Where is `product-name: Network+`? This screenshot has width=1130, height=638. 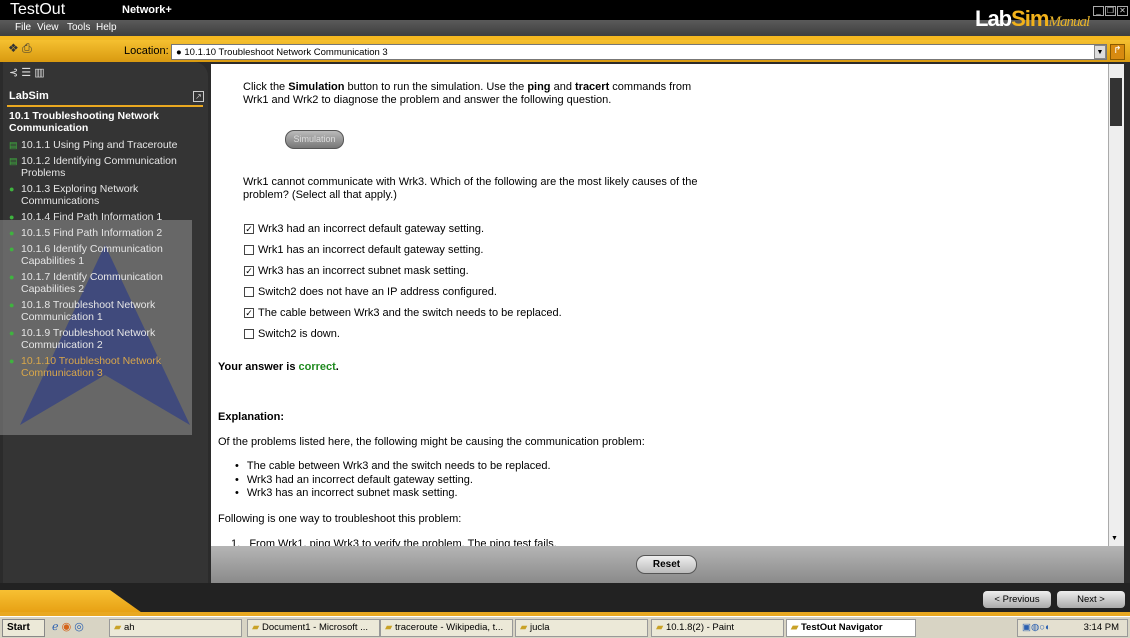
product-name: Network+ is located at coordinates (147, 10).